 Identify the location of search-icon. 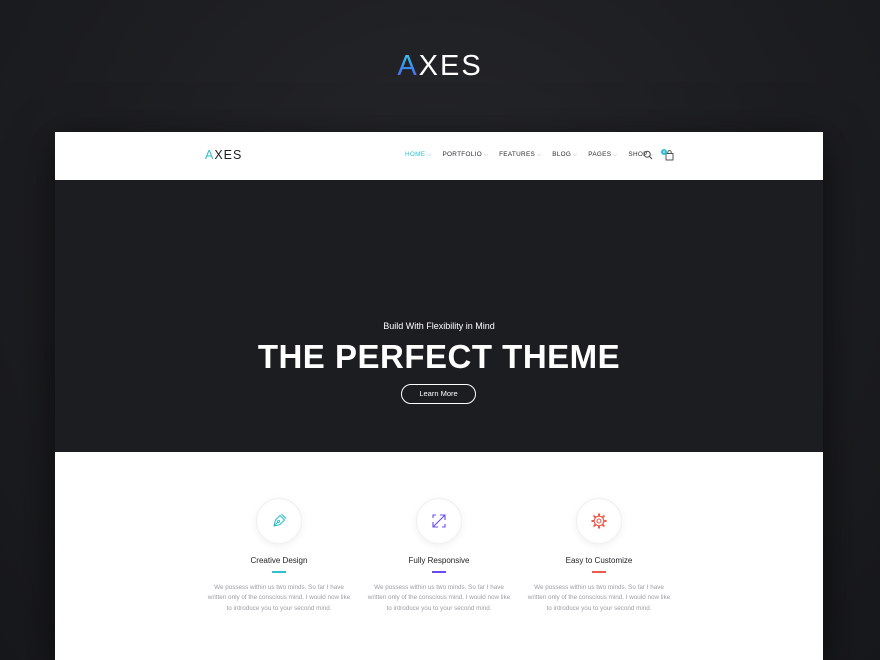
(648, 155).